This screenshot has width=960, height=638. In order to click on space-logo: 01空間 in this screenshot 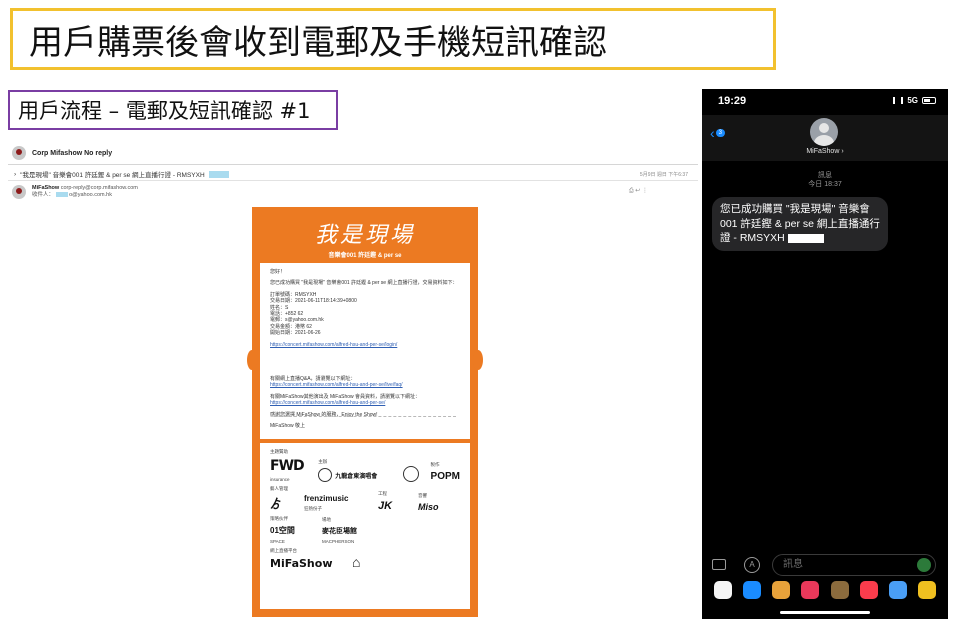, I will do `click(282, 530)`.